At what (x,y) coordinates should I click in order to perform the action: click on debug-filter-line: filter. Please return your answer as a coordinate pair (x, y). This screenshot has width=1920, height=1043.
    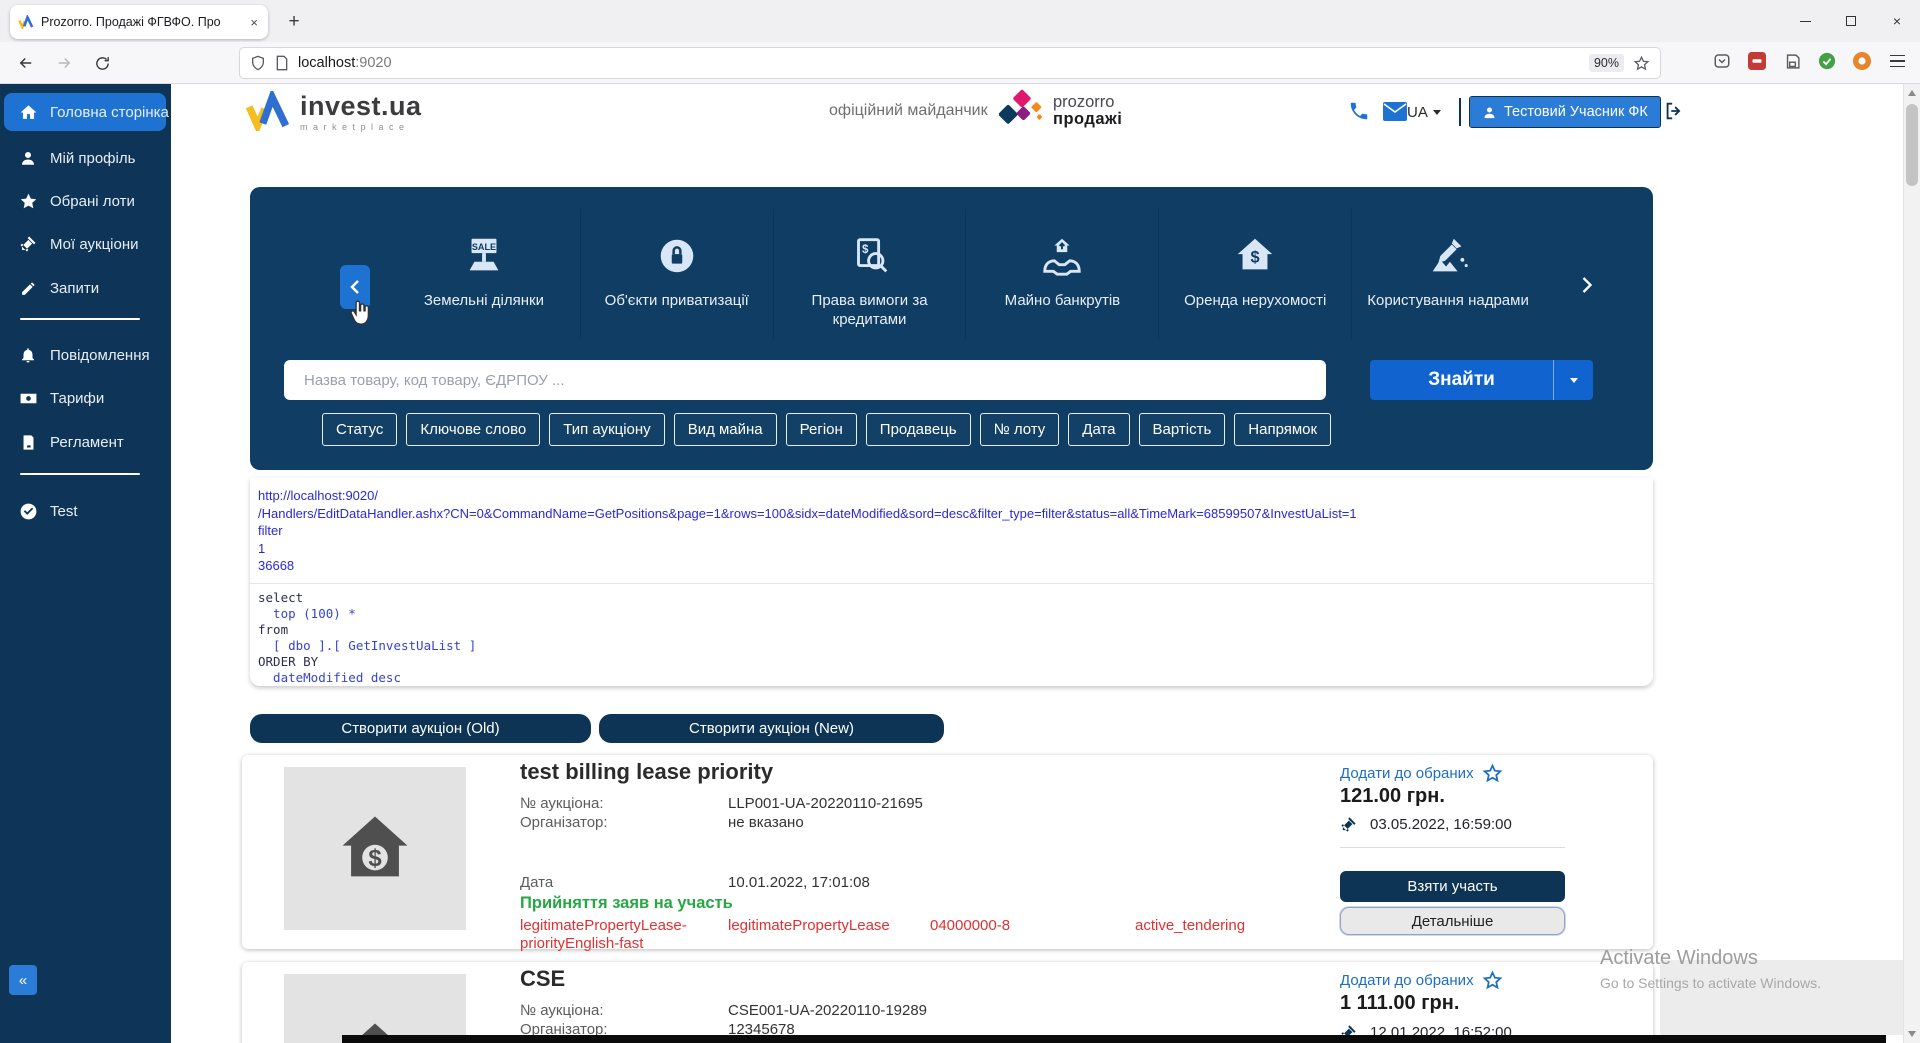
    Looking at the image, I should click on (270, 530).